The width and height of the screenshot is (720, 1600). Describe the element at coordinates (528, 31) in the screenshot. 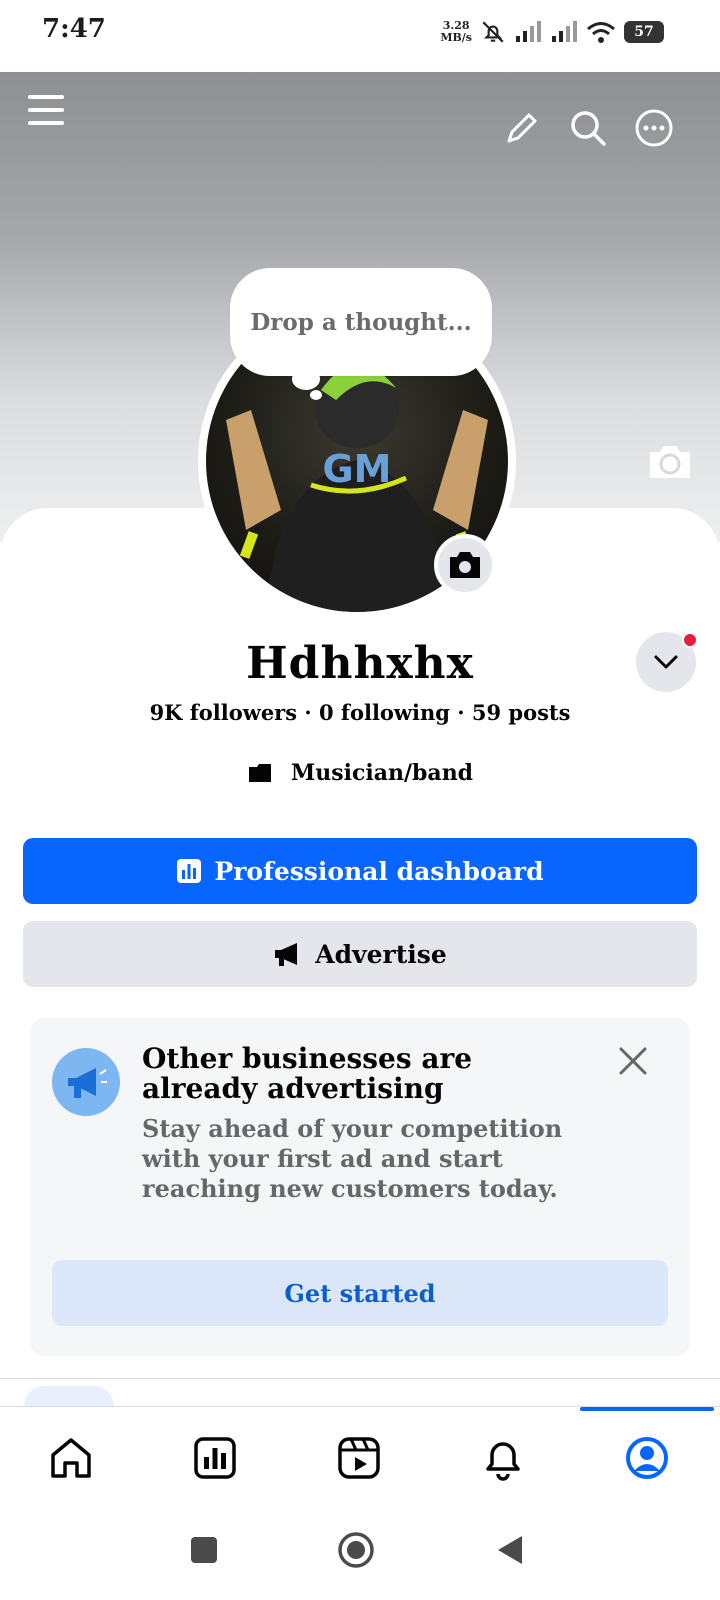

I see `signal-icon` at that location.